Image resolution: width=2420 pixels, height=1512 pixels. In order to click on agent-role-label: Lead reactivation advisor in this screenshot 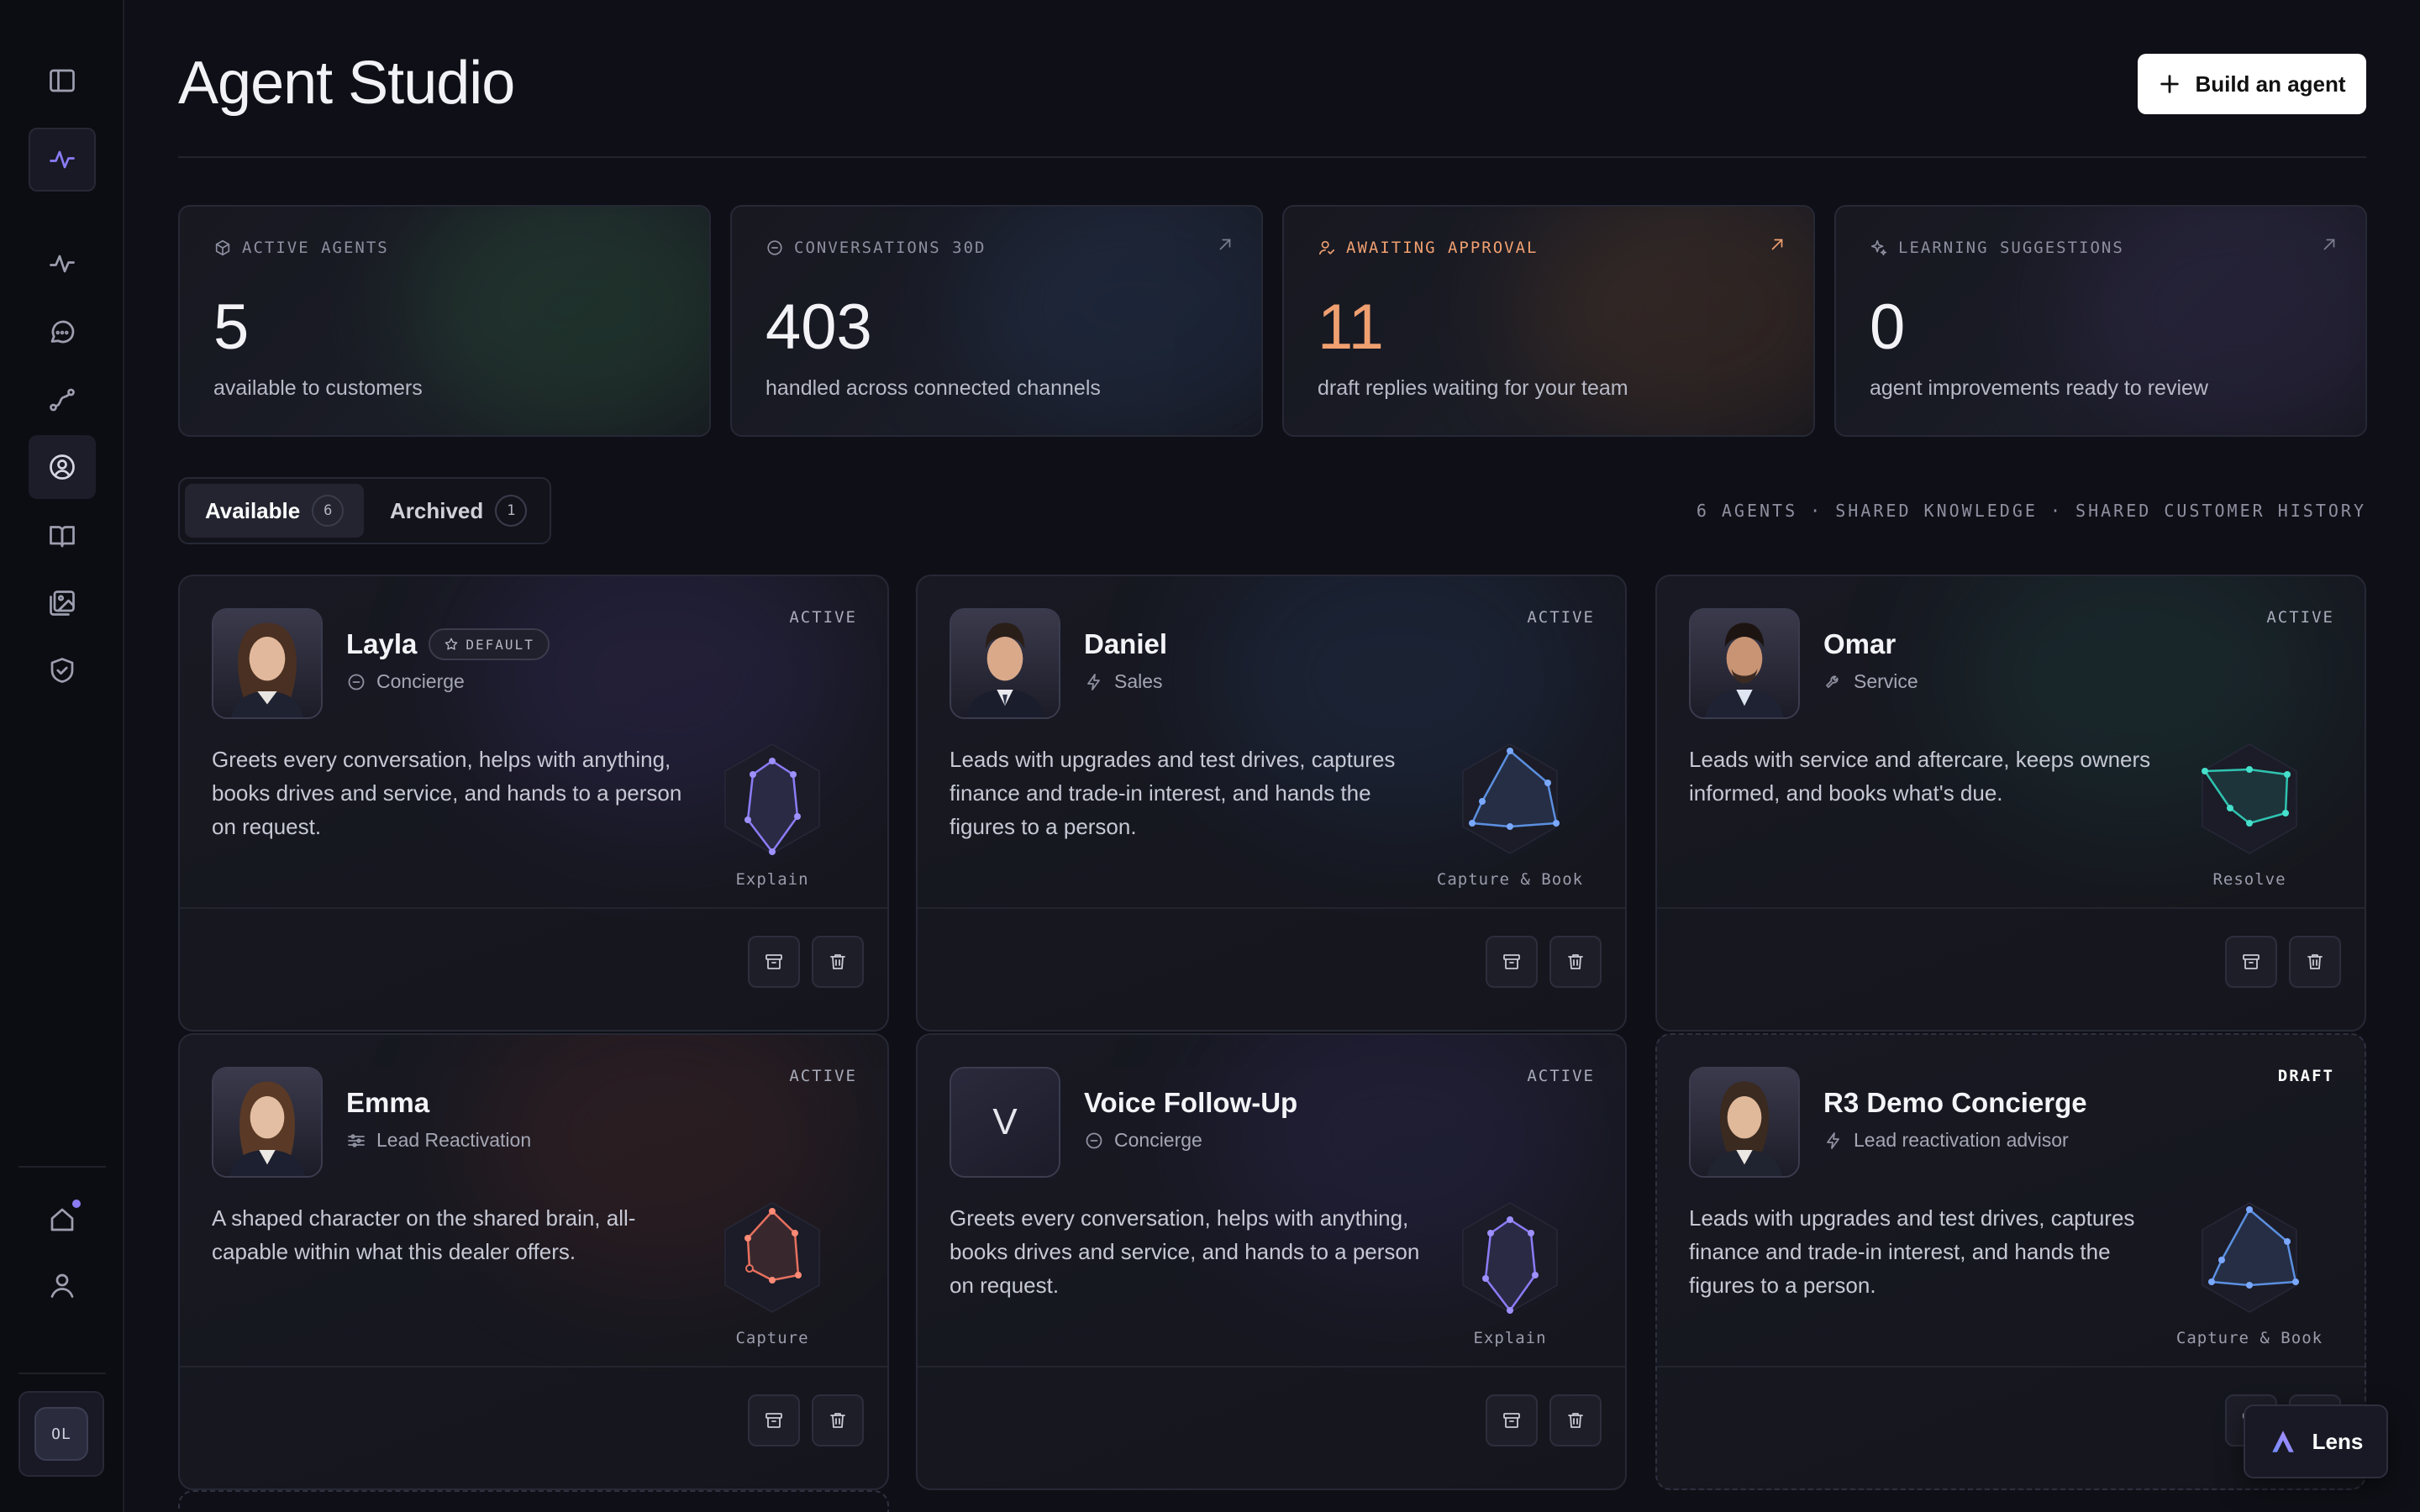, I will do `click(1962, 1140)`.